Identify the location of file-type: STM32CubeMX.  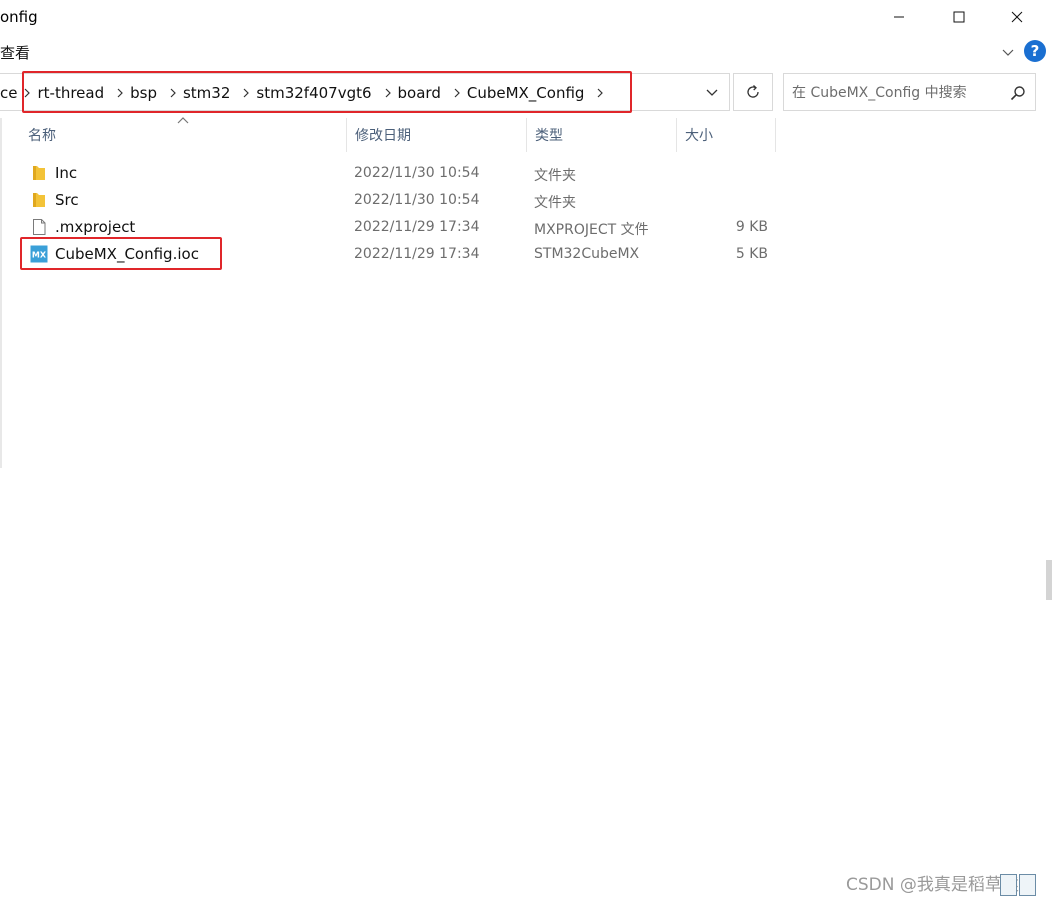
(587, 254).